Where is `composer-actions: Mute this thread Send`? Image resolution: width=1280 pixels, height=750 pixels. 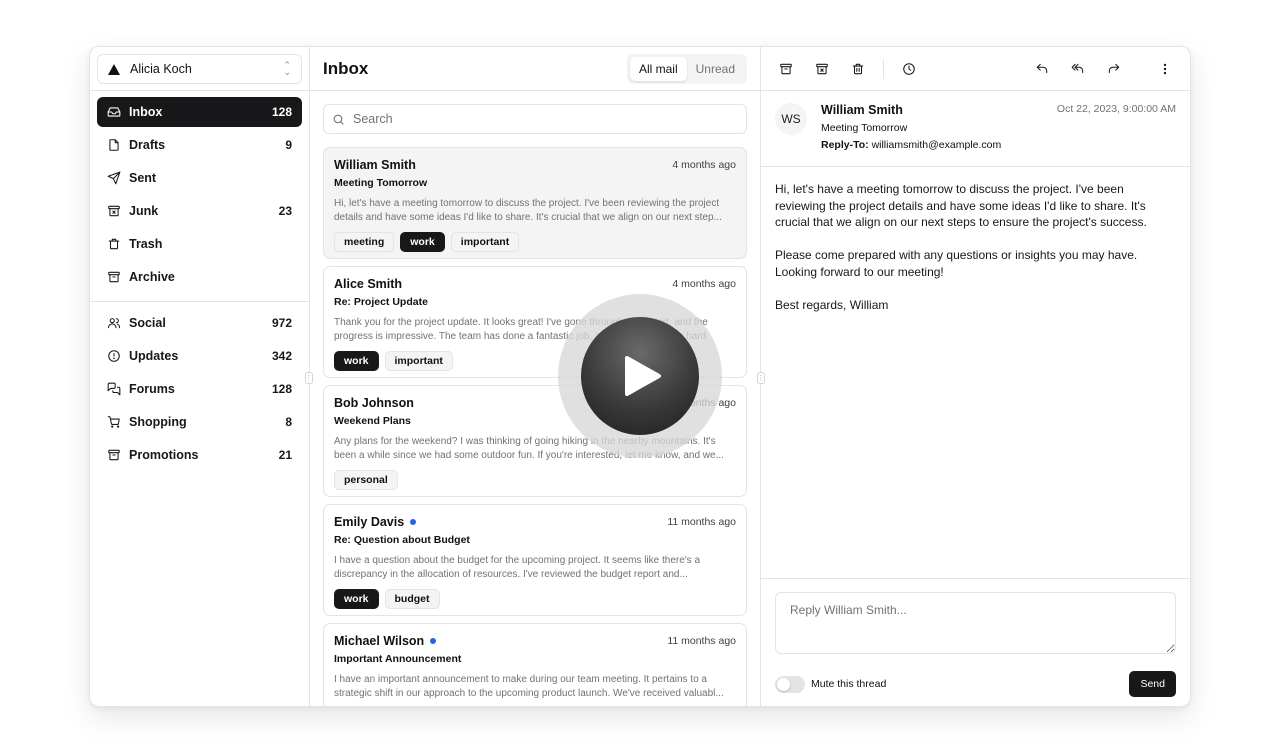
composer-actions: Mute this thread Send is located at coordinates (975, 684).